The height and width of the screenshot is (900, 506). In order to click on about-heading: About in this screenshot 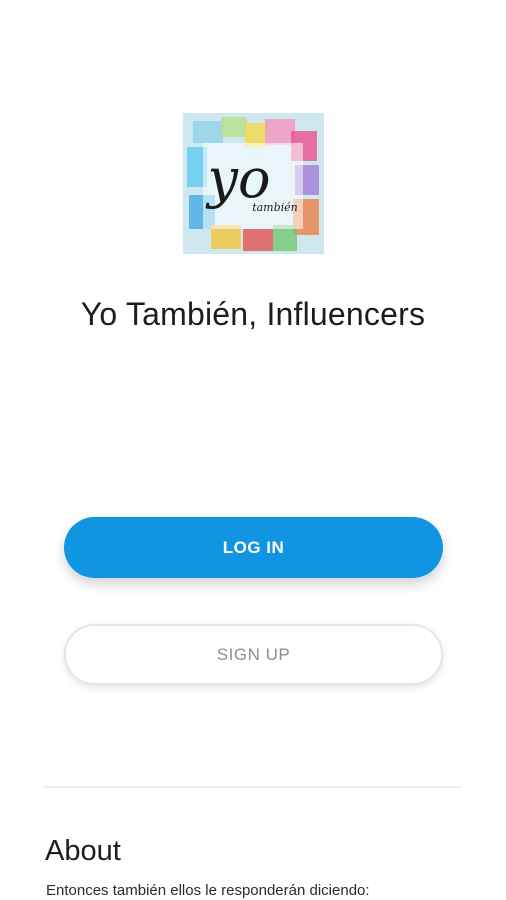, I will do `click(83, 851)`.